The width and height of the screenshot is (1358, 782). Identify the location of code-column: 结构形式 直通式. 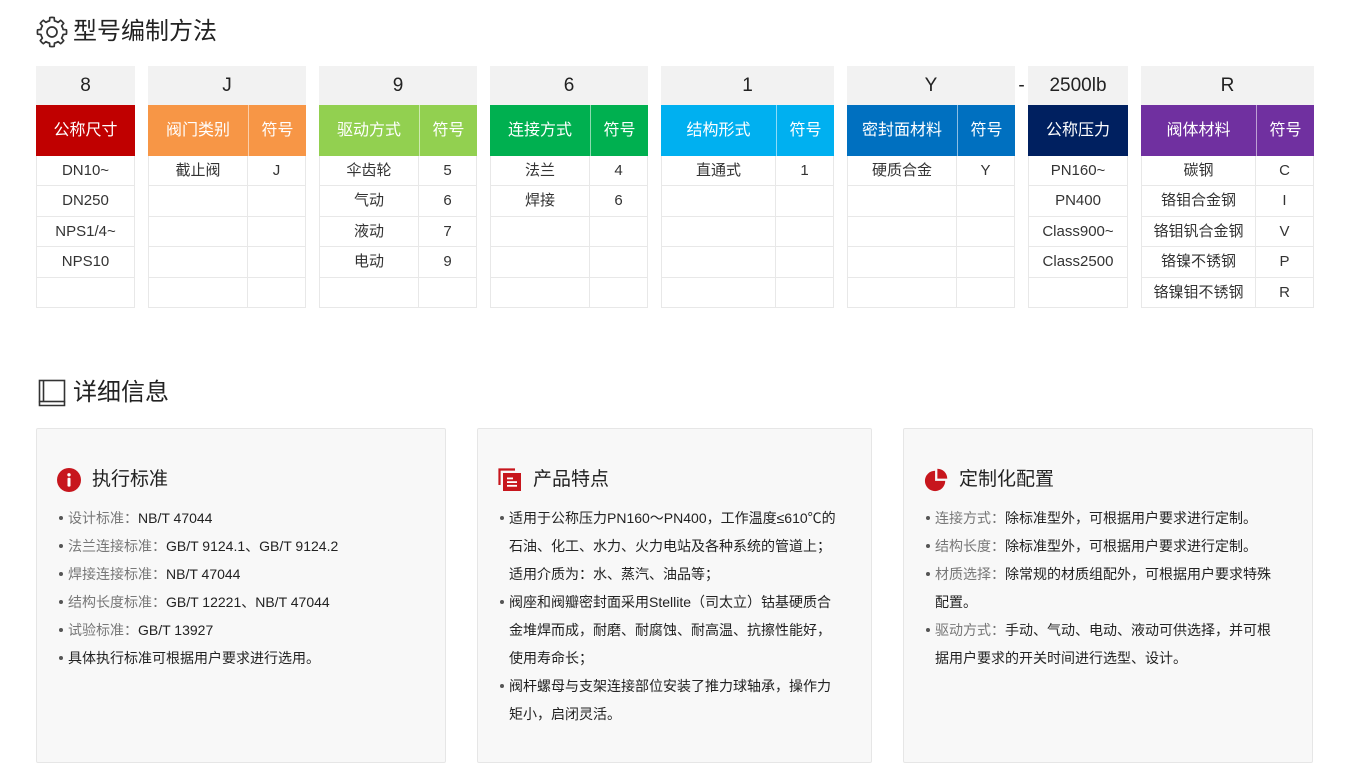
(718, 206).